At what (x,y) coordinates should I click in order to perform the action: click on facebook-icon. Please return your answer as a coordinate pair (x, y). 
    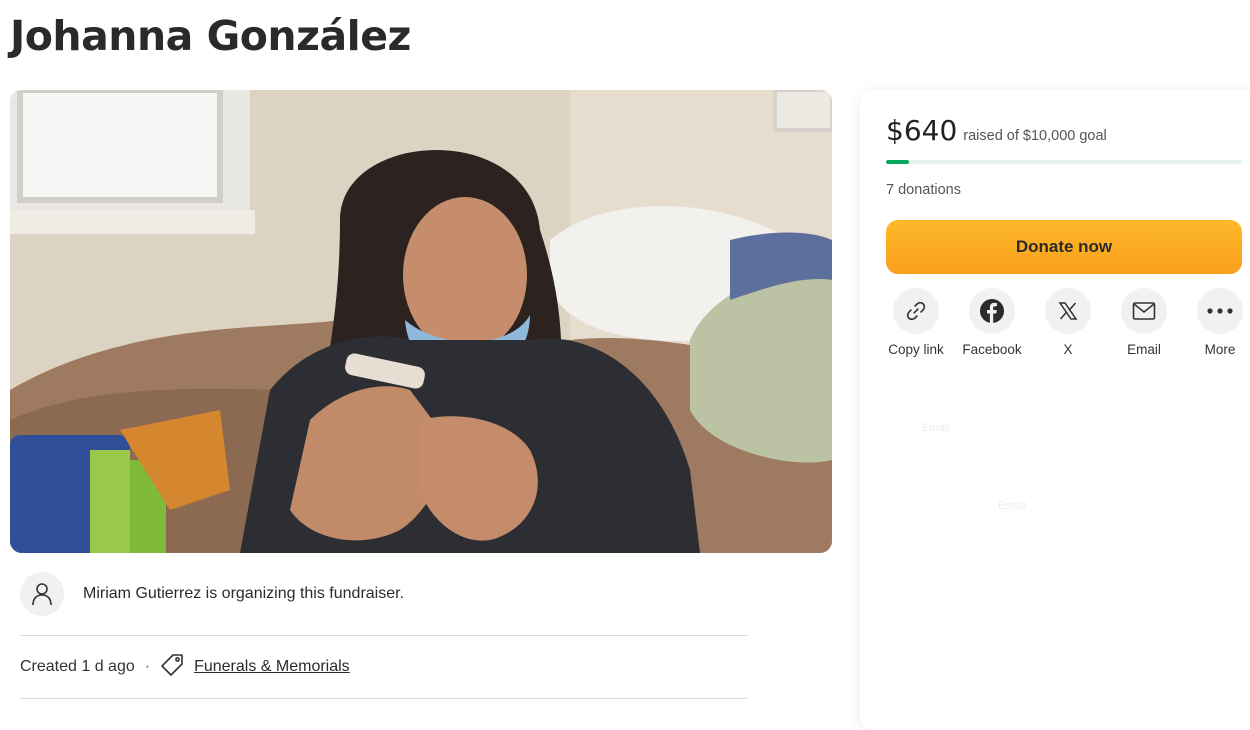
    Looking at the image, I should click on (992, 311).